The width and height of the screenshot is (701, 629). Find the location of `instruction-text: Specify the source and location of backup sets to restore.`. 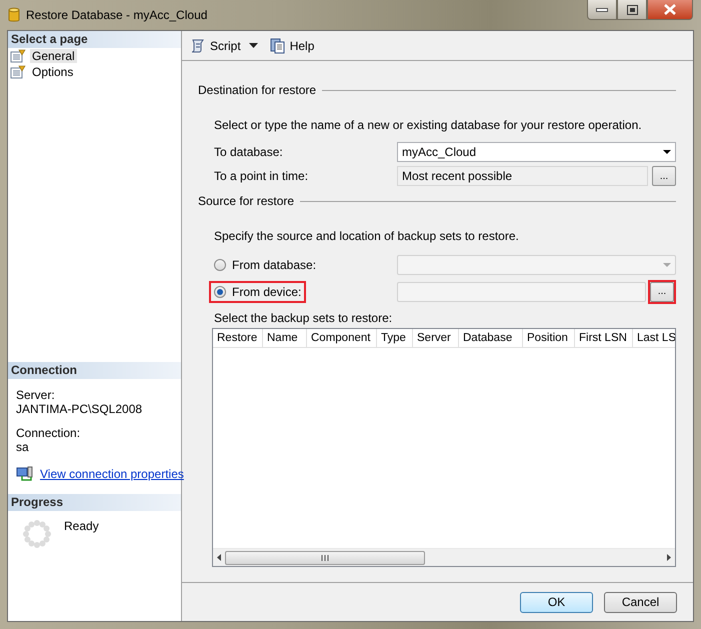

instruction-text: Specify the source and location of backup sets to restore. is located at coordinates (367, 236).